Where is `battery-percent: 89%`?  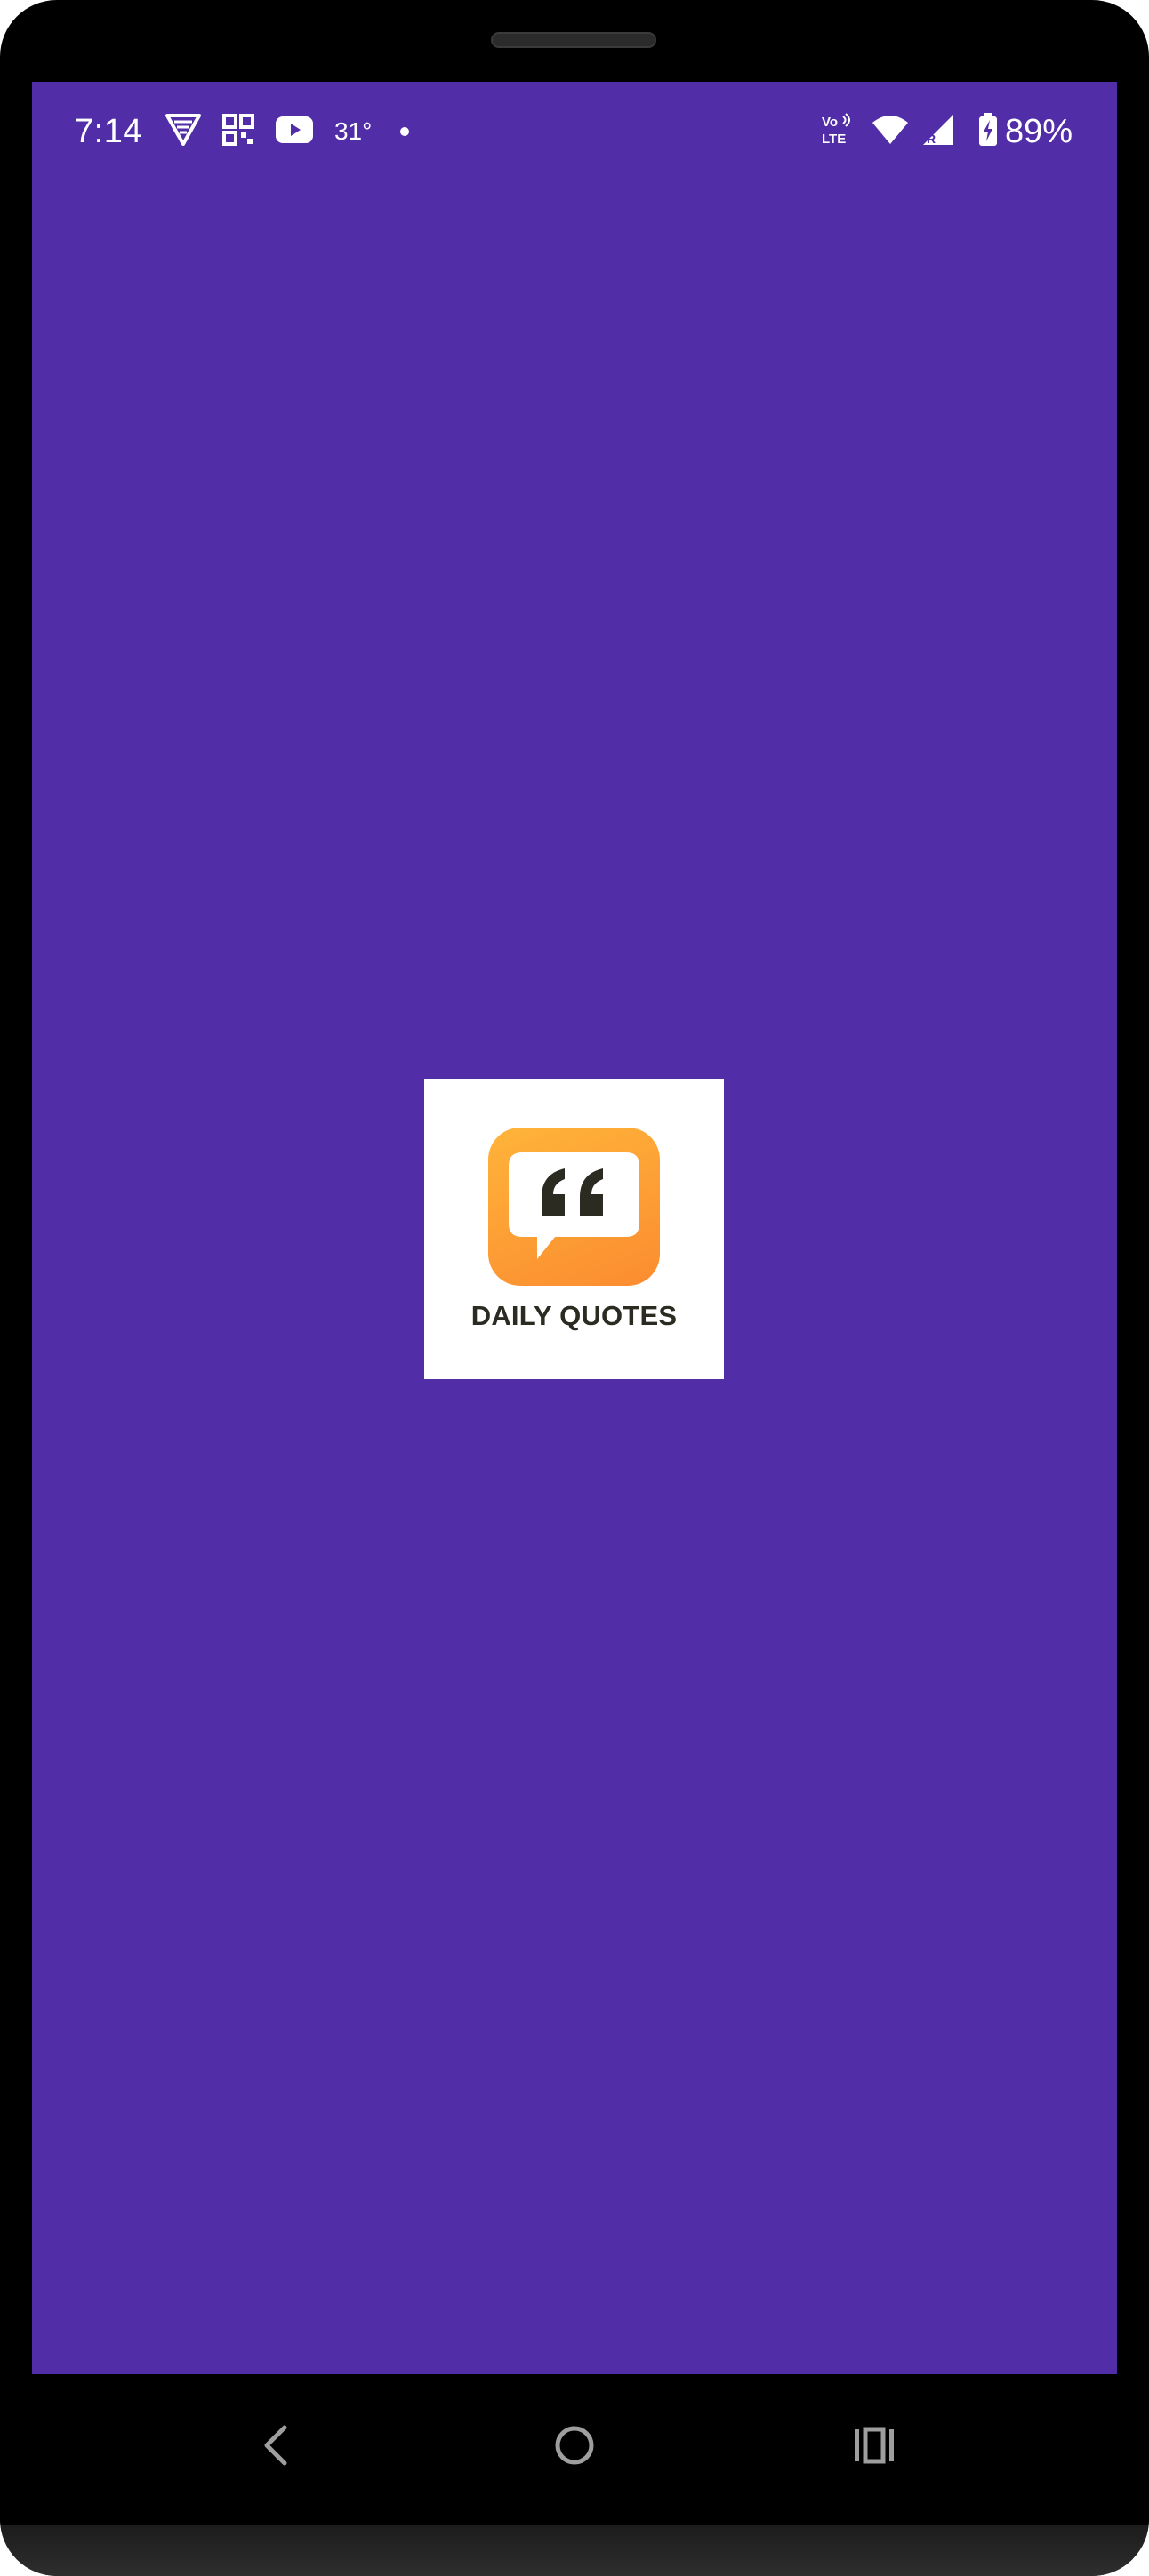
battery-percent: 89% is located at coordinates (1038, 131).